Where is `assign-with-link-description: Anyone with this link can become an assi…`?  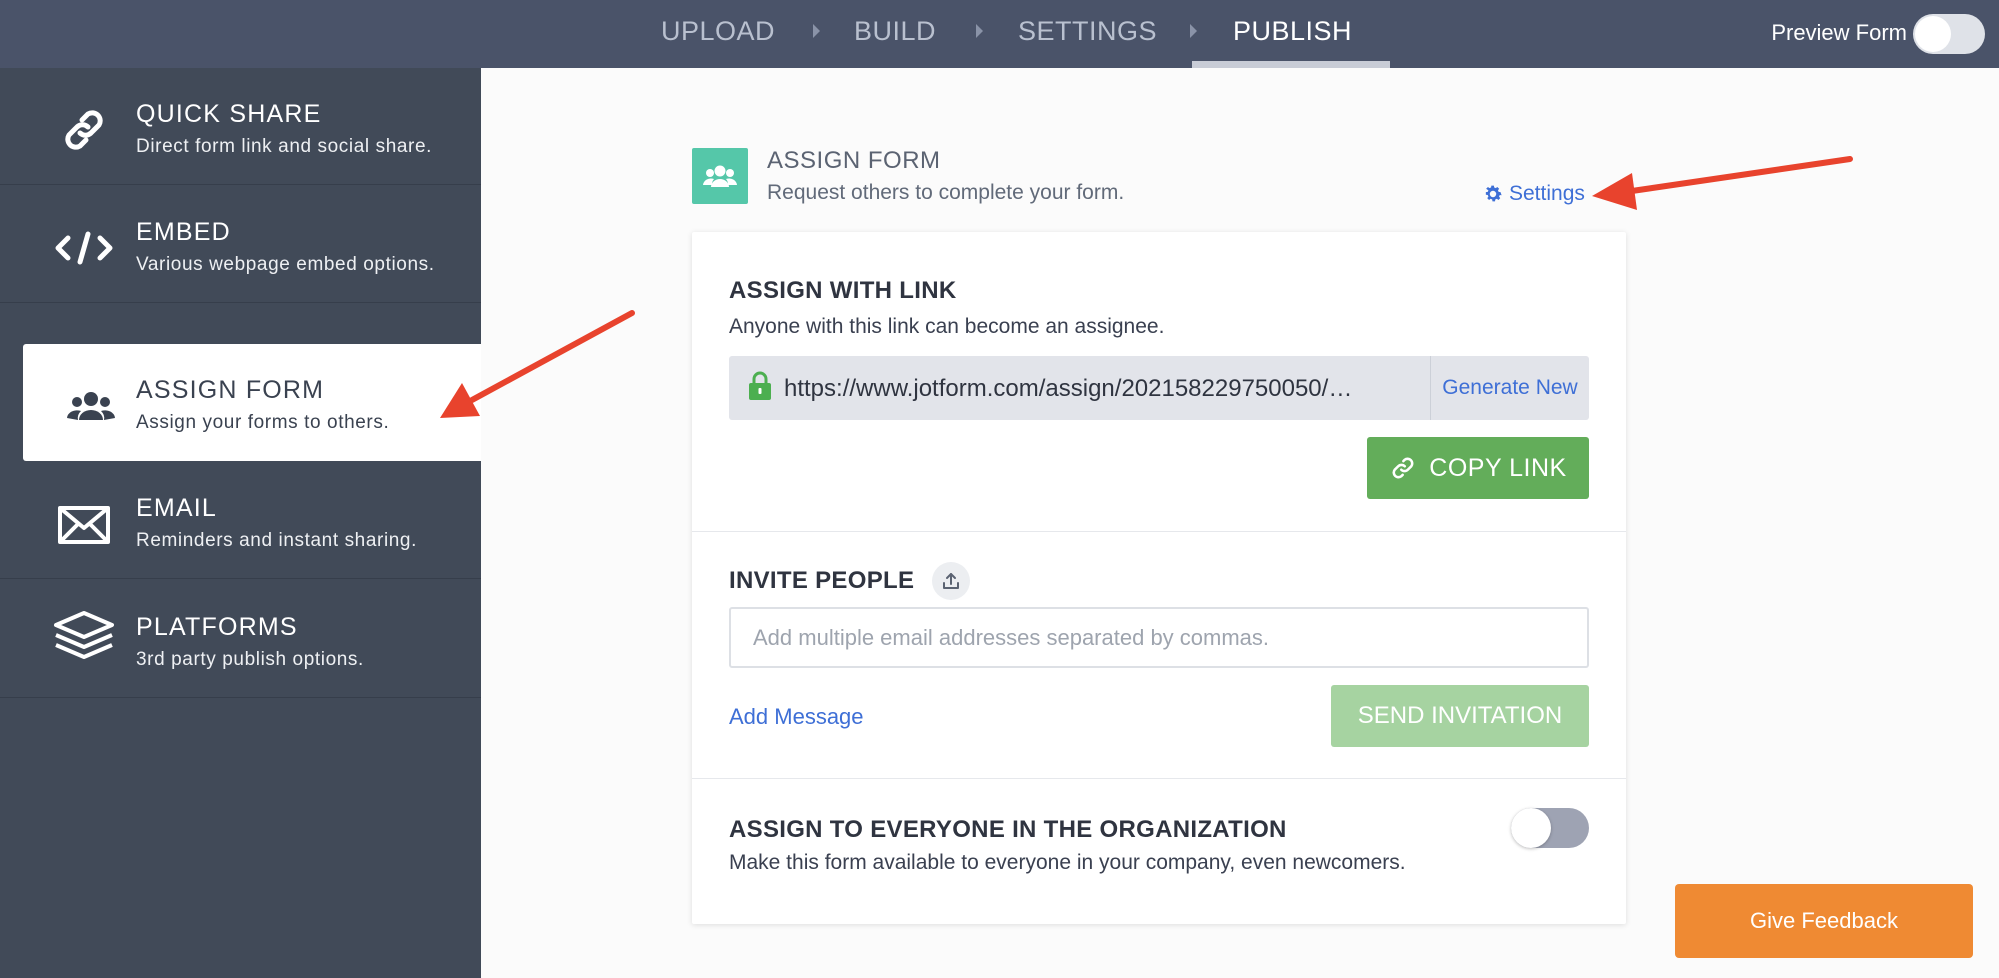 assign-with-link-description: Anyone with this link can become an assi… is located at coordinates (947, 326).